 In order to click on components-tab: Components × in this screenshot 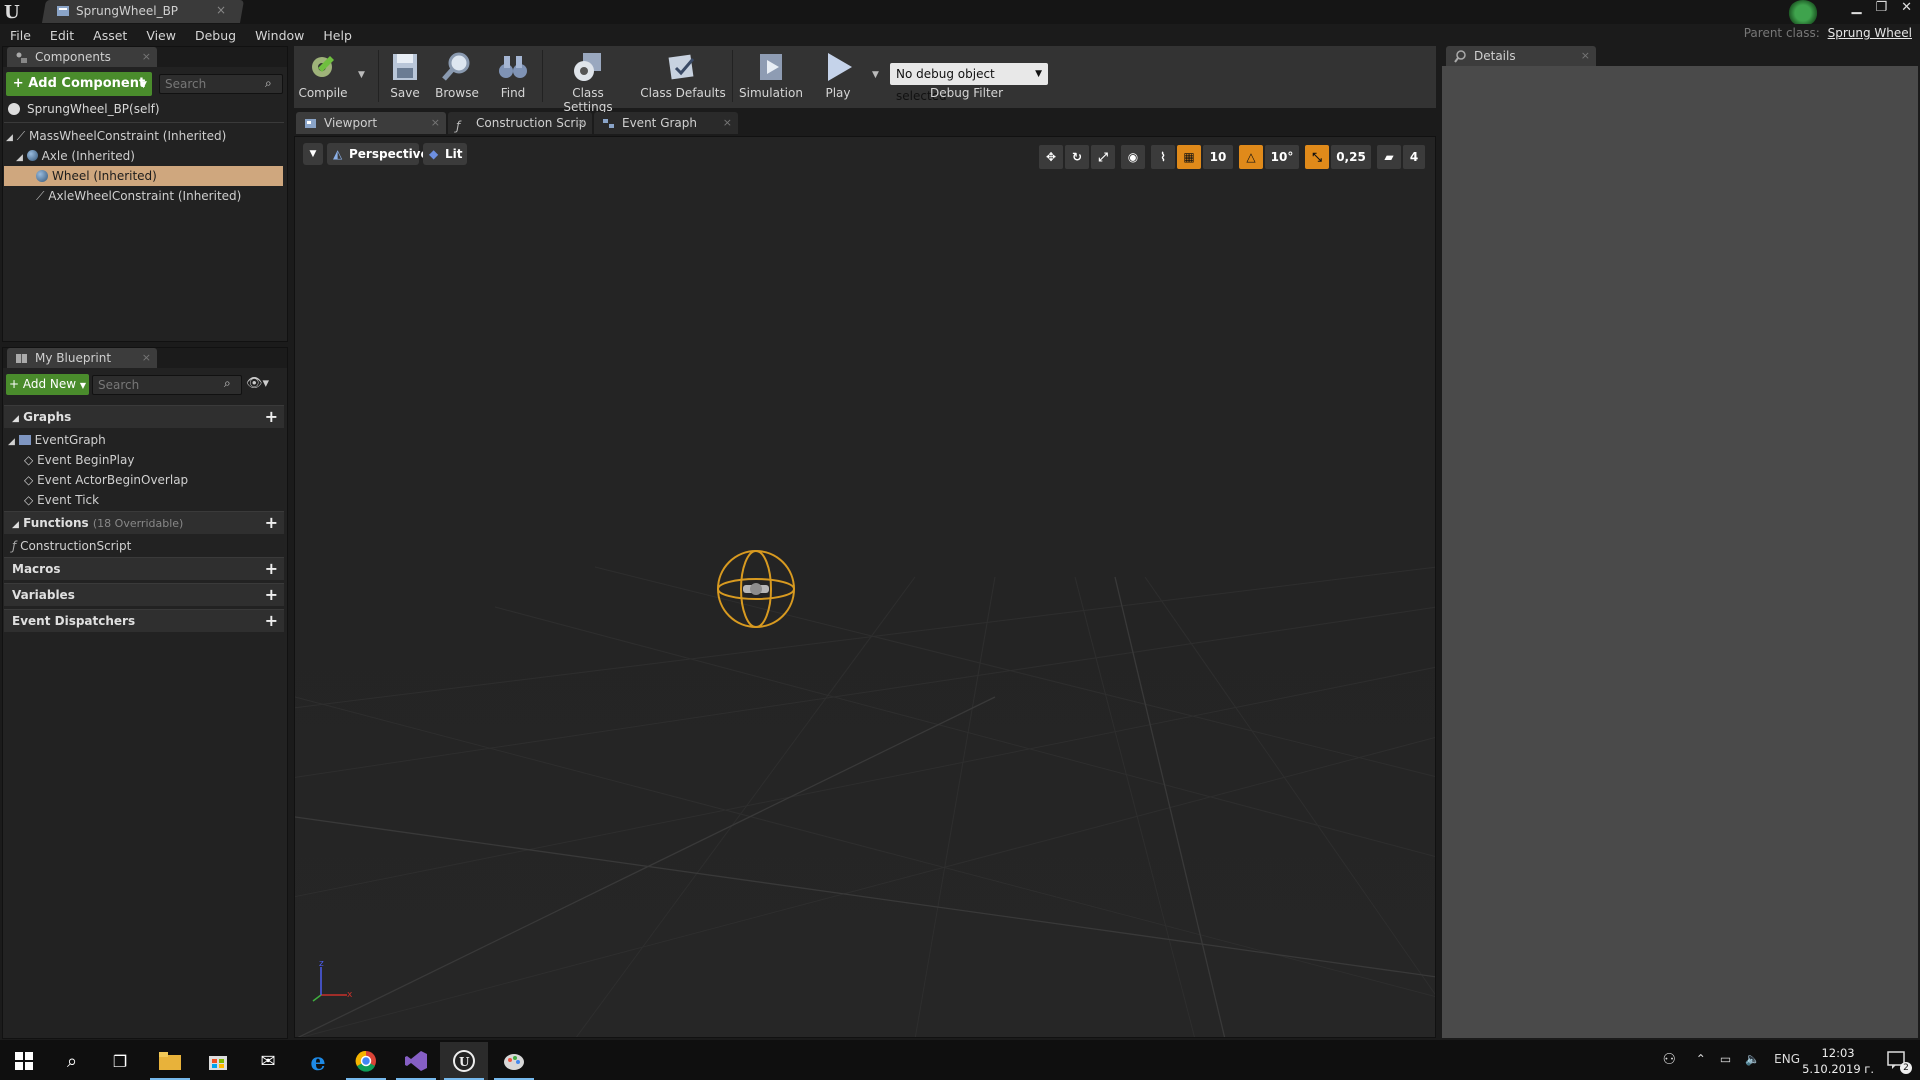, I will do `click(82, 57)`.